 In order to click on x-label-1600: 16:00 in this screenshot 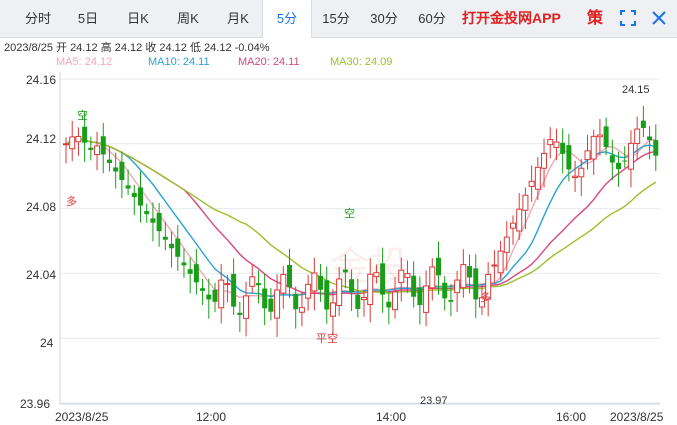, I will do `click(571, 417)`.